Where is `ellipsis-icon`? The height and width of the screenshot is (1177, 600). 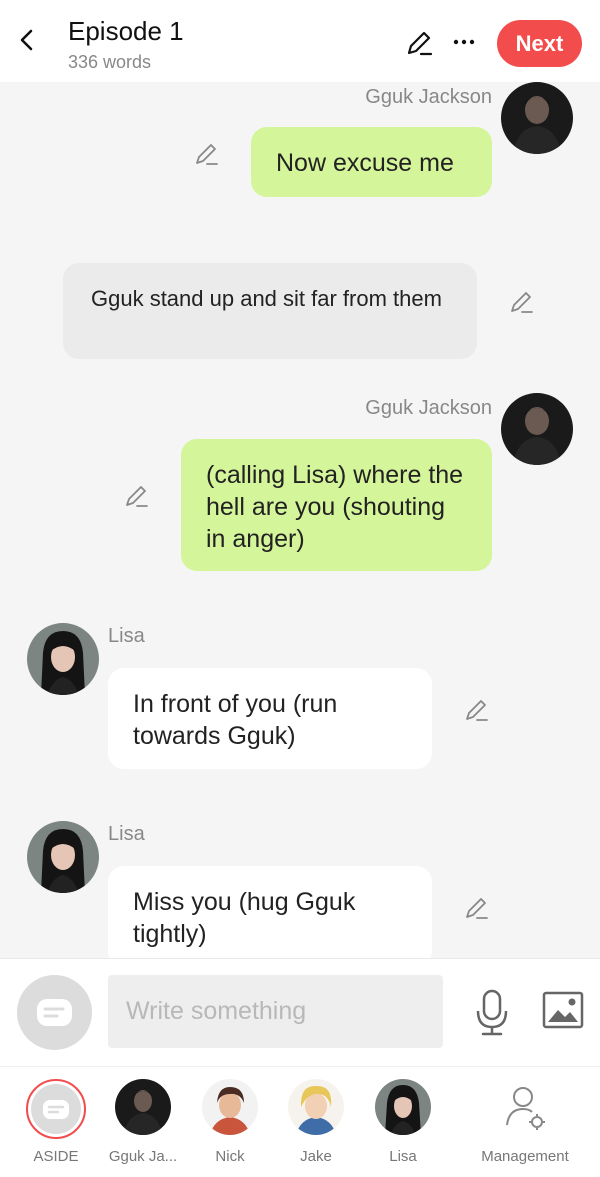
ellipsis-icon is located at coordinates (464, 42).